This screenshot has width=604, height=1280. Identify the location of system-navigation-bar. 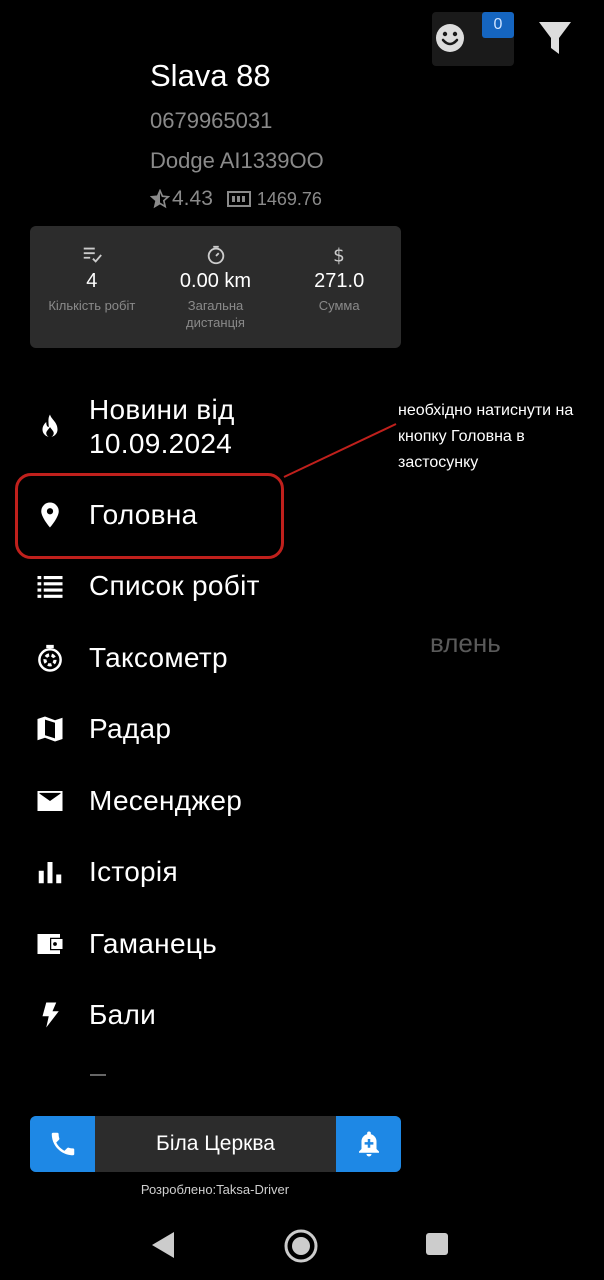
(302, 1245).